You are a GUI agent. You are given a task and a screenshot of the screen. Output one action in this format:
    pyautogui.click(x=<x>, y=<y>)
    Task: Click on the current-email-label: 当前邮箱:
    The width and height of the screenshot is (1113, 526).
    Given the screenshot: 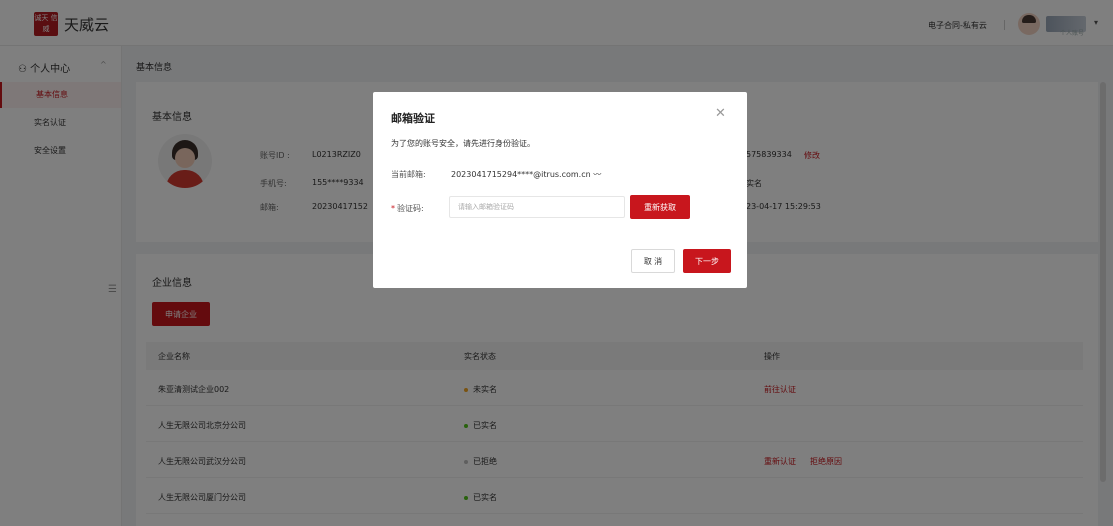 What is the action you would take?
    pyautogui.click(x=408, y=174)
    